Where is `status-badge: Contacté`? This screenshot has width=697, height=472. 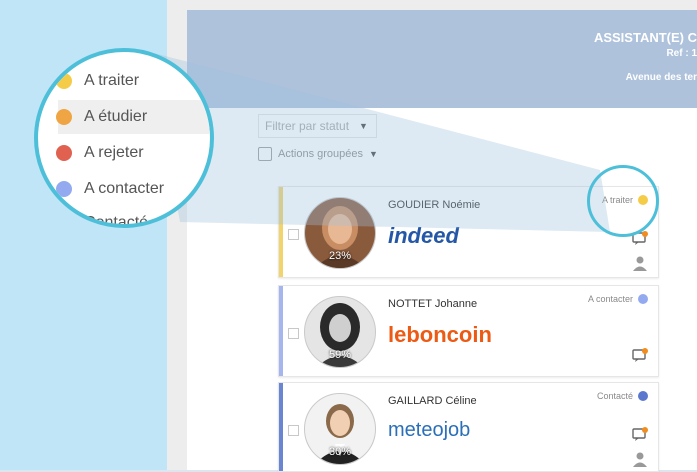
status-badge: Contacté is located at coordinates (622, 396).